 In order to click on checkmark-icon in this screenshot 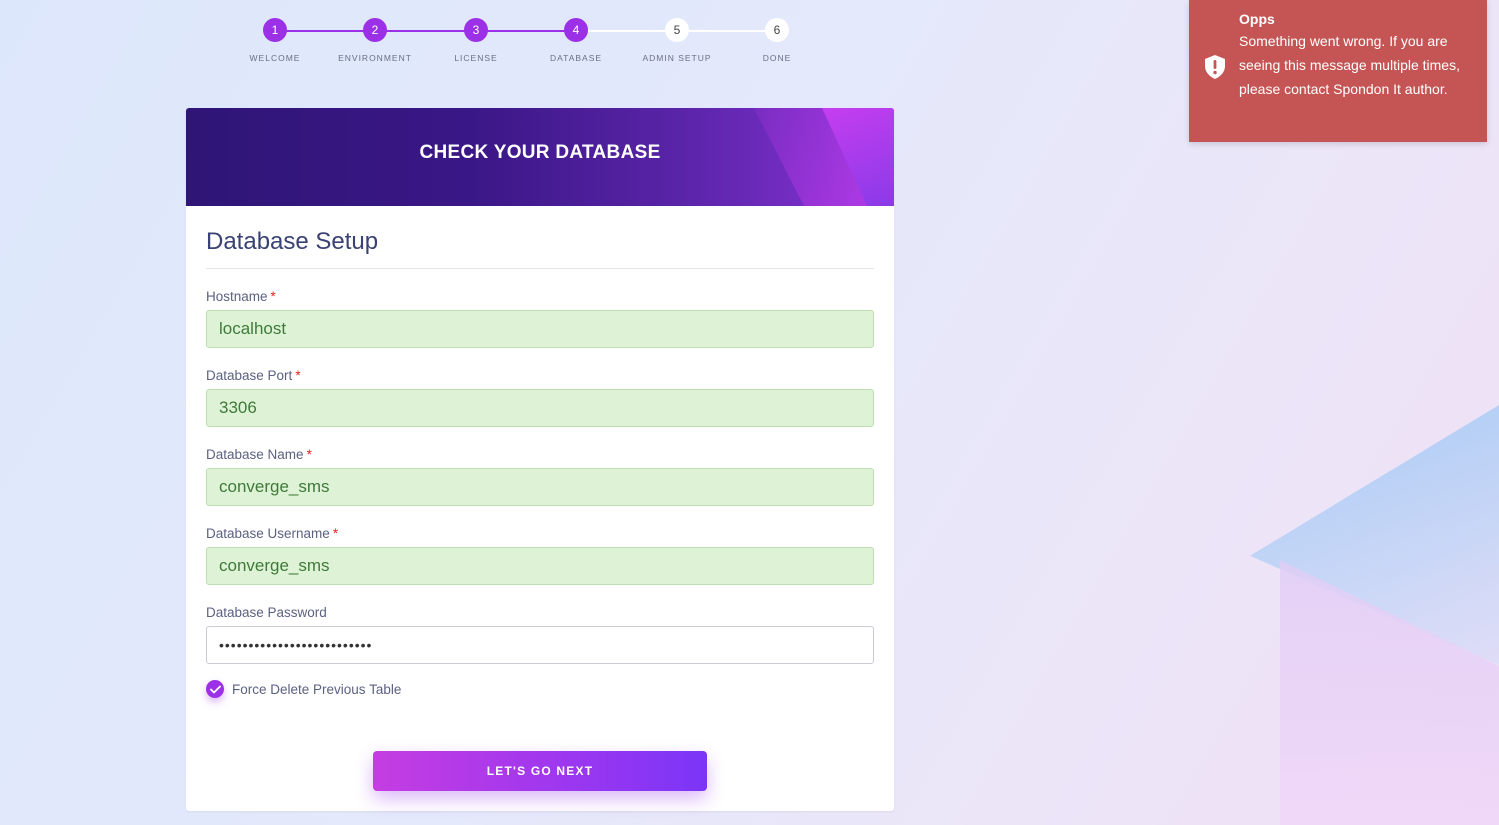, I will do `click(215, 689)`.